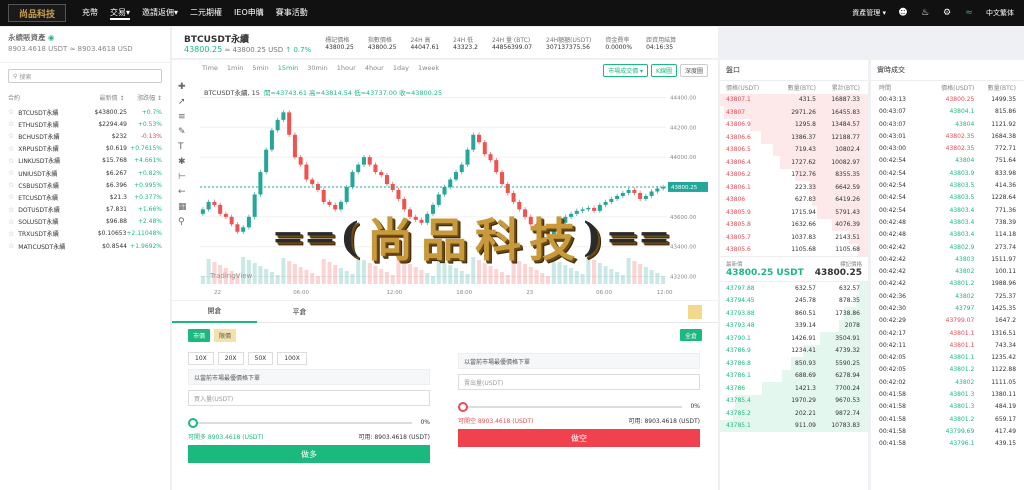 Image resolution: width=1024 pixels, height=490 pixels. I want to click on language-selector: 中文繁体, so click(1000, 13).